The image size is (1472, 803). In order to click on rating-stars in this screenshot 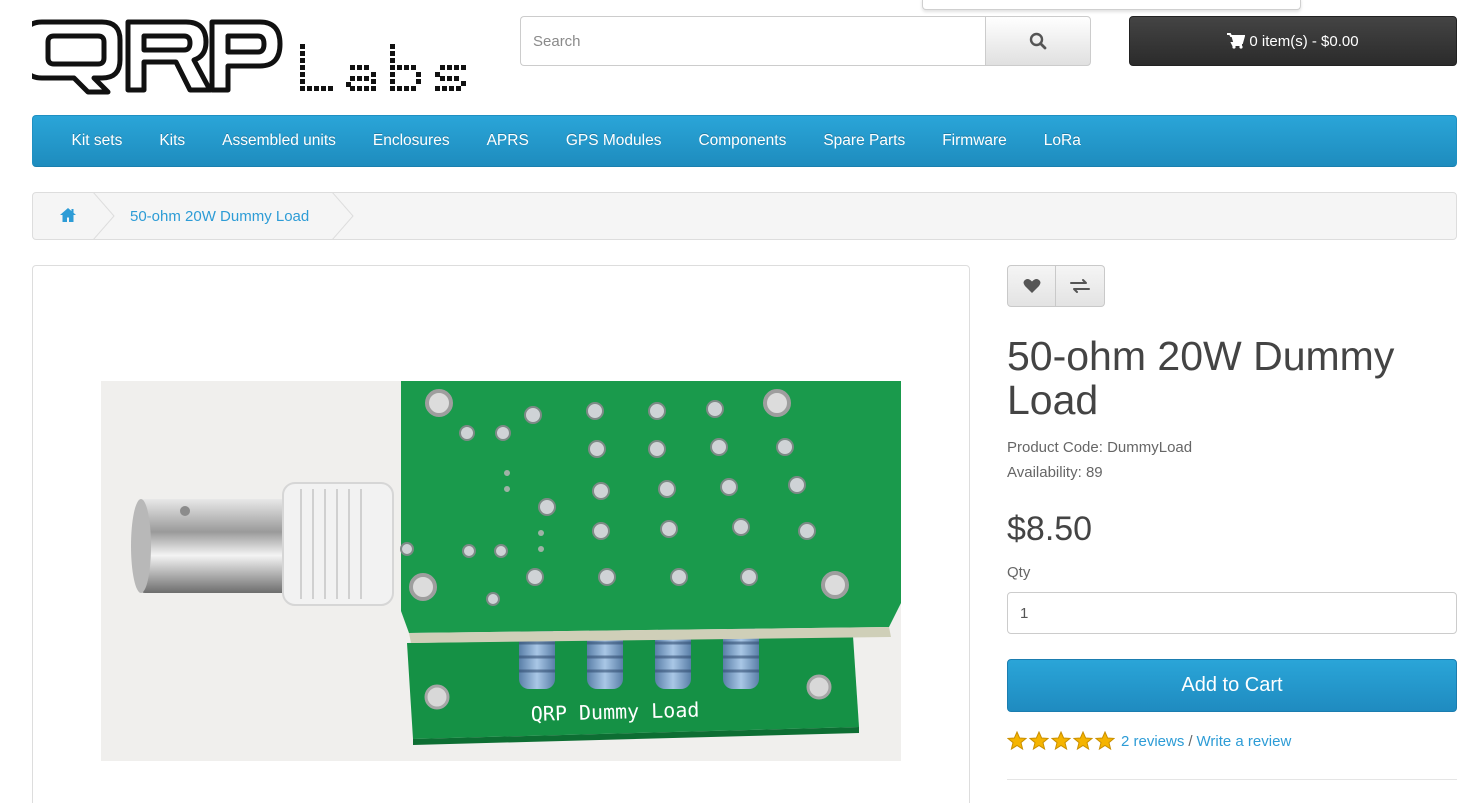, I will do `click(1061, 741)`.